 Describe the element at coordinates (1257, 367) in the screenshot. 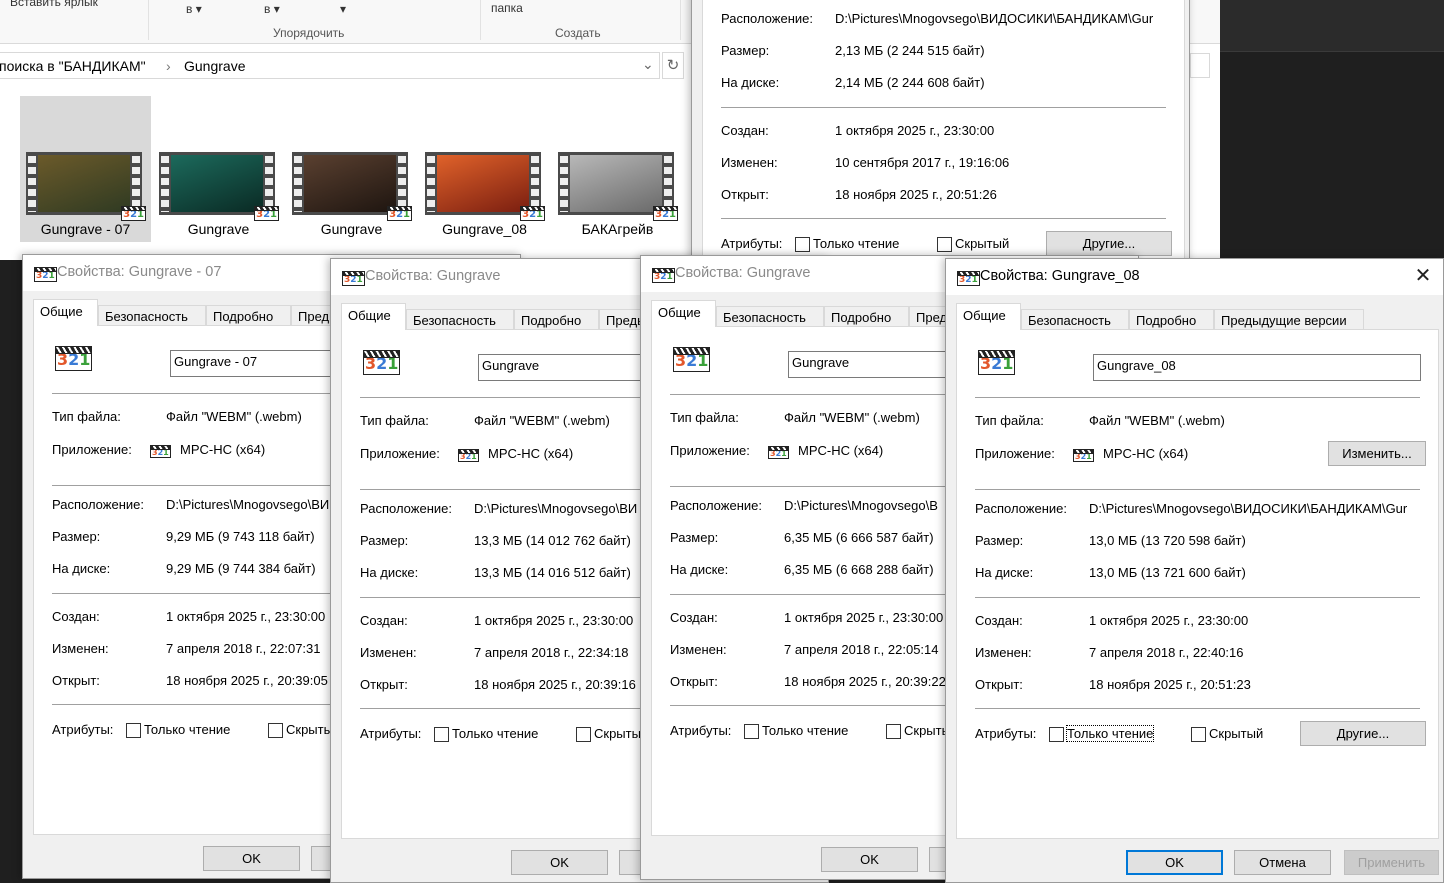

I see `file-name-input: Gungrave_08` at that location.